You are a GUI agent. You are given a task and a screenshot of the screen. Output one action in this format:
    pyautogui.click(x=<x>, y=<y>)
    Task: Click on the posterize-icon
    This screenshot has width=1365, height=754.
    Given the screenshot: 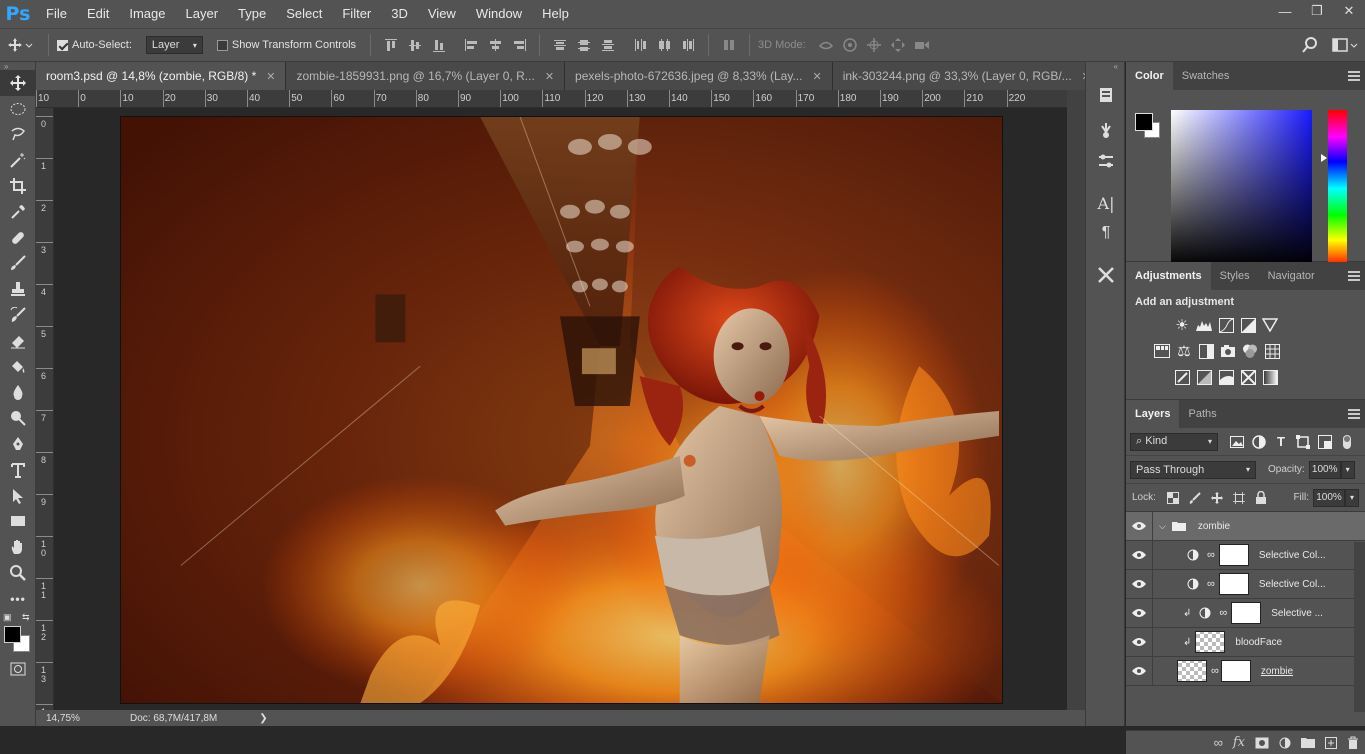 What is the action you would take?
    pyautogui.click(x=1204, y=377)
    